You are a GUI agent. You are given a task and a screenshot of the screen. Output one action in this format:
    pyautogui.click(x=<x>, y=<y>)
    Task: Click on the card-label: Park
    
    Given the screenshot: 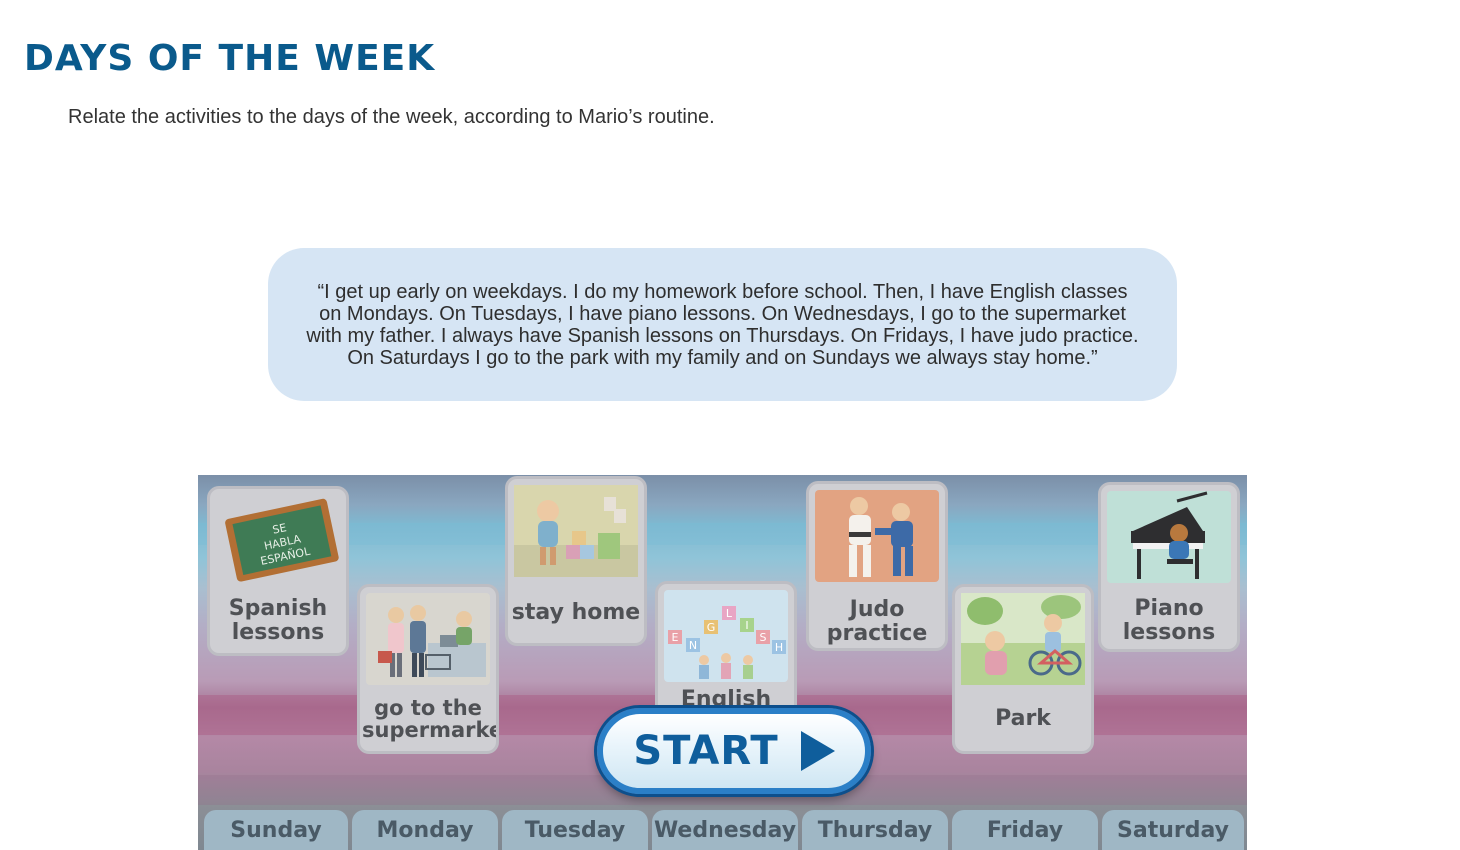 What is the action you would take?
    pyautogui.click(x=1023, y=718)
    